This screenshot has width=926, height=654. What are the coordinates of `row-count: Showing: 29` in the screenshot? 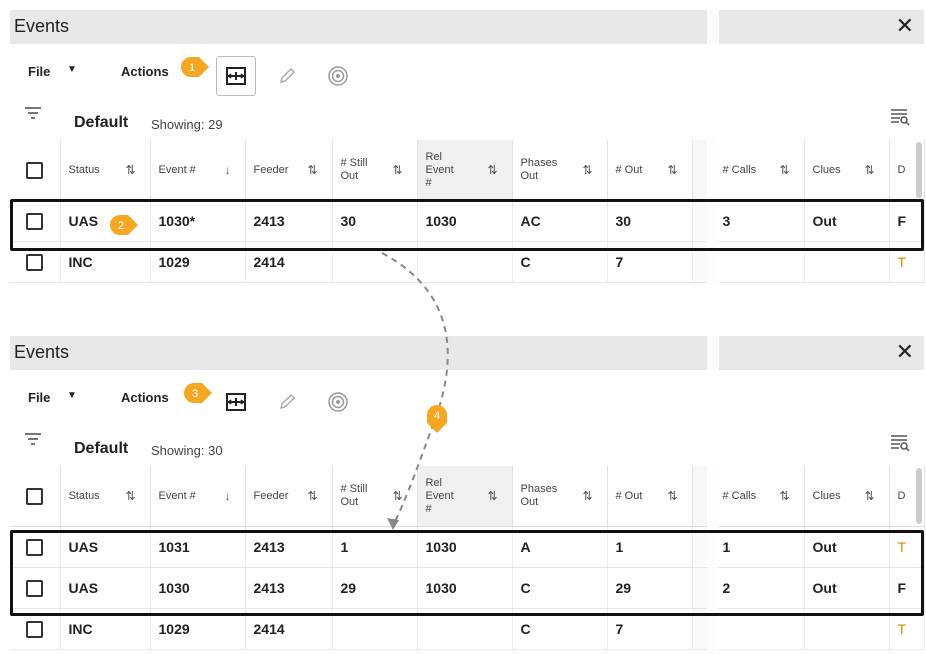 It's located at (187, 124).